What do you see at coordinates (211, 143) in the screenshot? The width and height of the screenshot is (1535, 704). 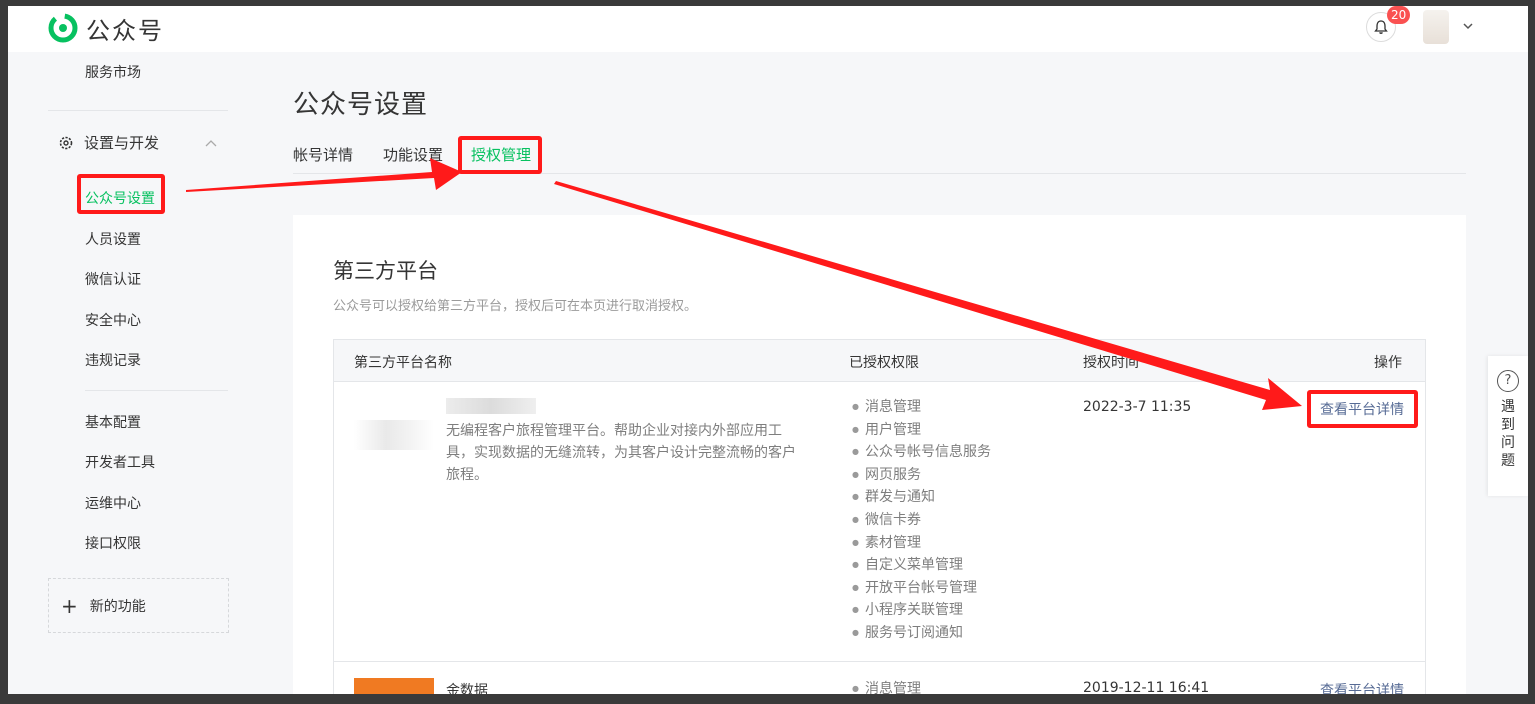 I see `chevron-up-icon` at bounding box center [211, 143].